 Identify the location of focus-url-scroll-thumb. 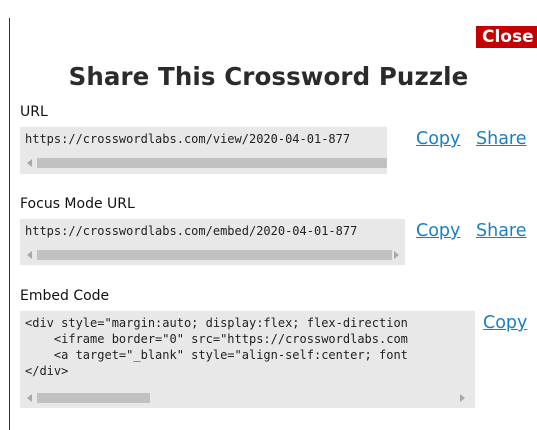
(214, 255).